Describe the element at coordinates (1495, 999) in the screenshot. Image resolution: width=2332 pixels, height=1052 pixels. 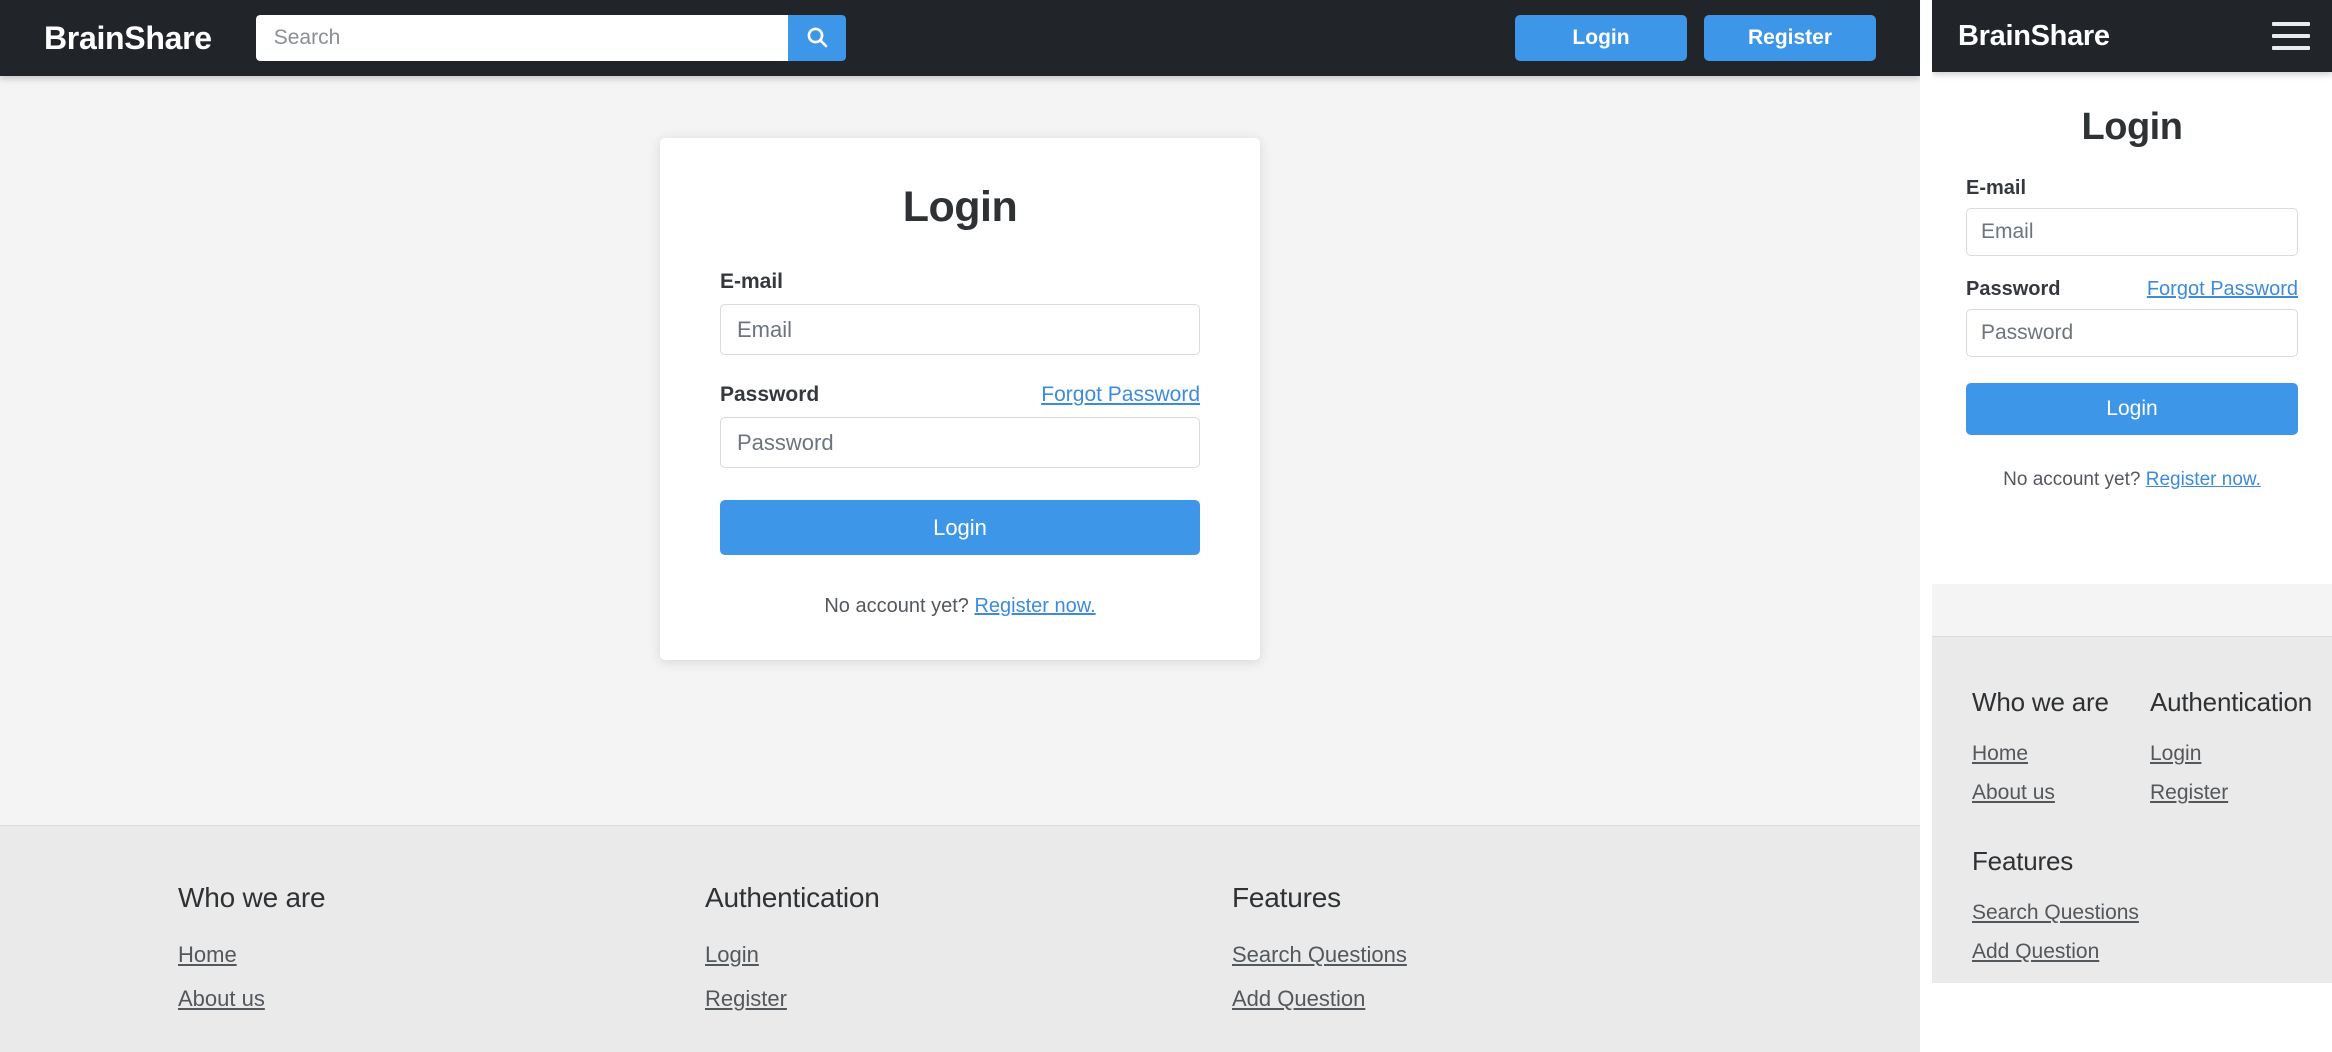
I see `footer-link-add-question: Add Question` at that location.